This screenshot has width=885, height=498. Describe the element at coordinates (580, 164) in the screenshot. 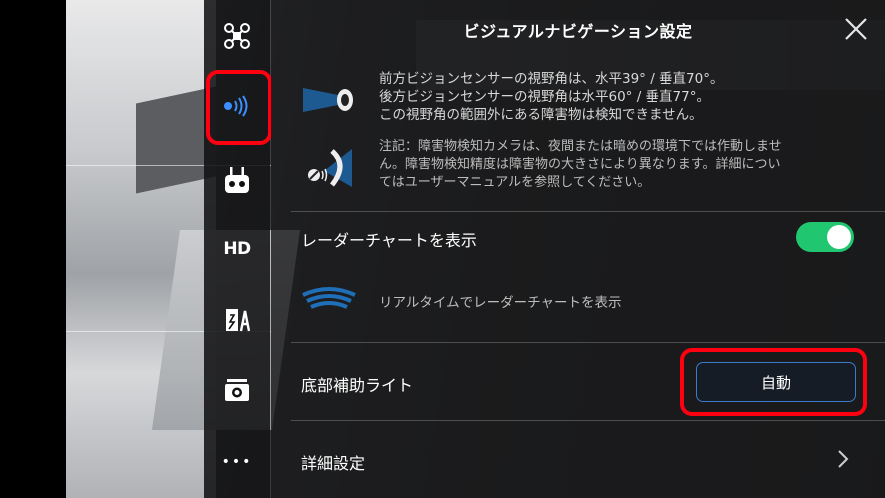

I see `sensor-note-line: ん。障害物検知精度は障害物の大きさにより異なります。詳細につい` at that location.